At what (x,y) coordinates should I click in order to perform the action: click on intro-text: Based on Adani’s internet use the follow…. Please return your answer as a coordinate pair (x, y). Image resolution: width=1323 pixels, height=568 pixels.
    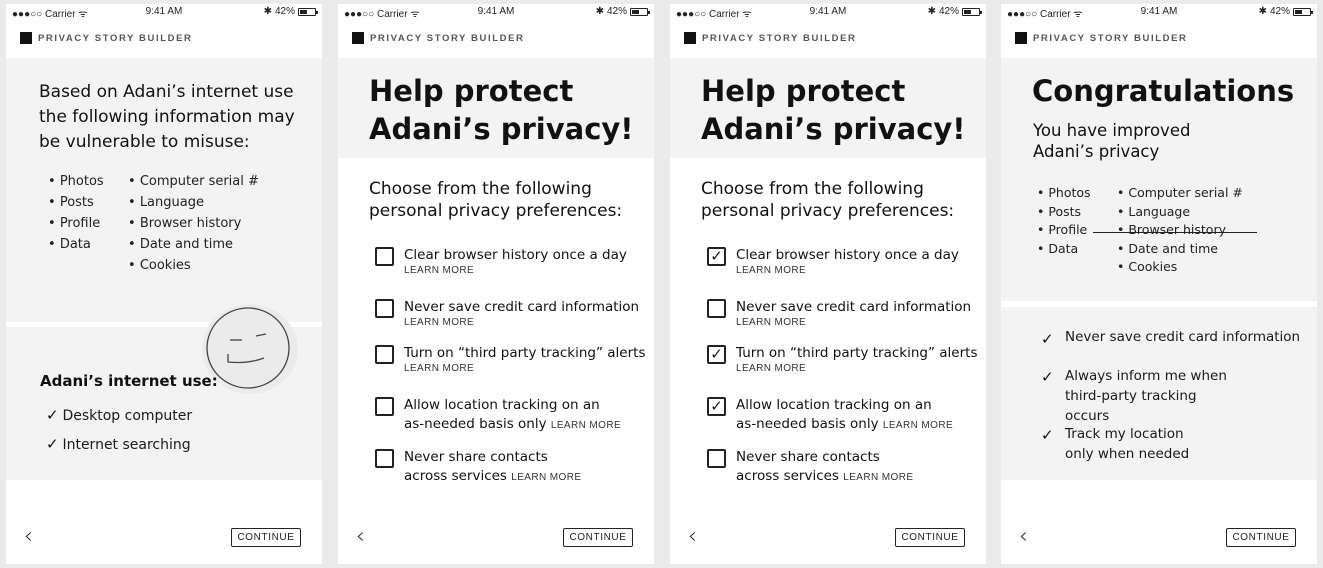
    Looking at the image, I should click on (167, 117).